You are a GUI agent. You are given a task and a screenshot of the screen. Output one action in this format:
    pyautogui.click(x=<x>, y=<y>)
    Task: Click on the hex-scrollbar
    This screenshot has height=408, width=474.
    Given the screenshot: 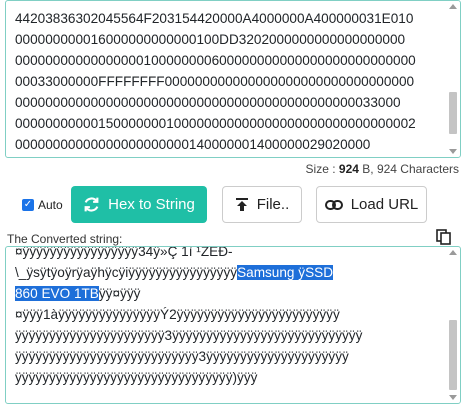 What is the action you would take?
    pyautogui.click(x=453, y=79)
    